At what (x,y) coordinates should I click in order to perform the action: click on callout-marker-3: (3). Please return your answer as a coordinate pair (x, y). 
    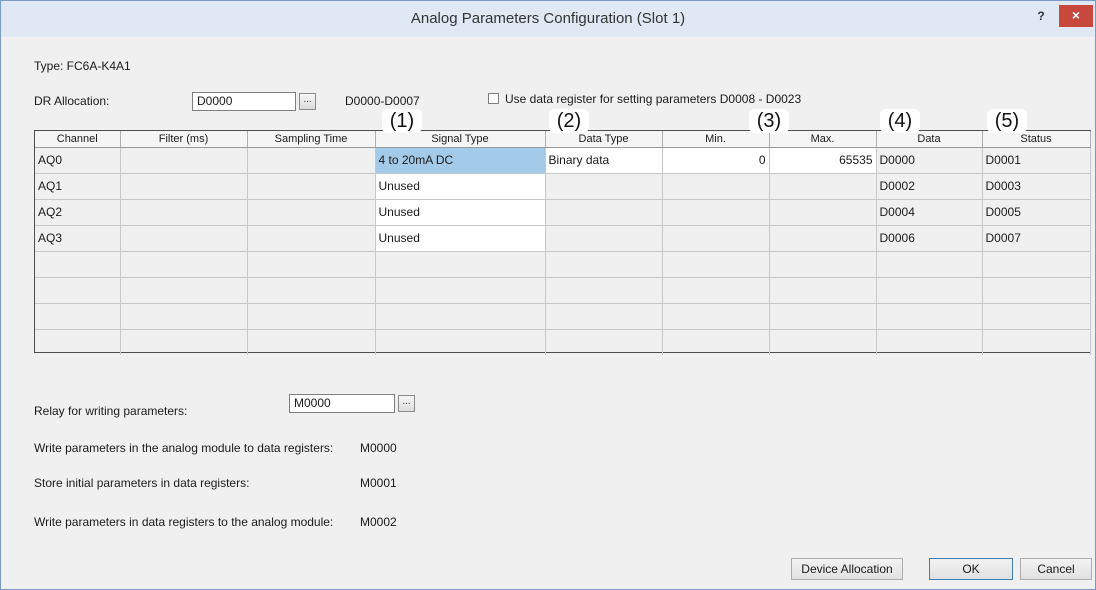
    Looking at the image, I should click on (769, 121).